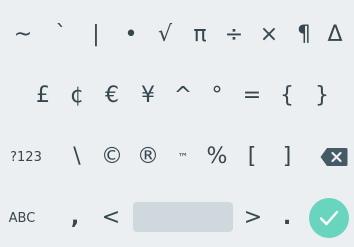  I want to click on check-icon, so click(329, 218).